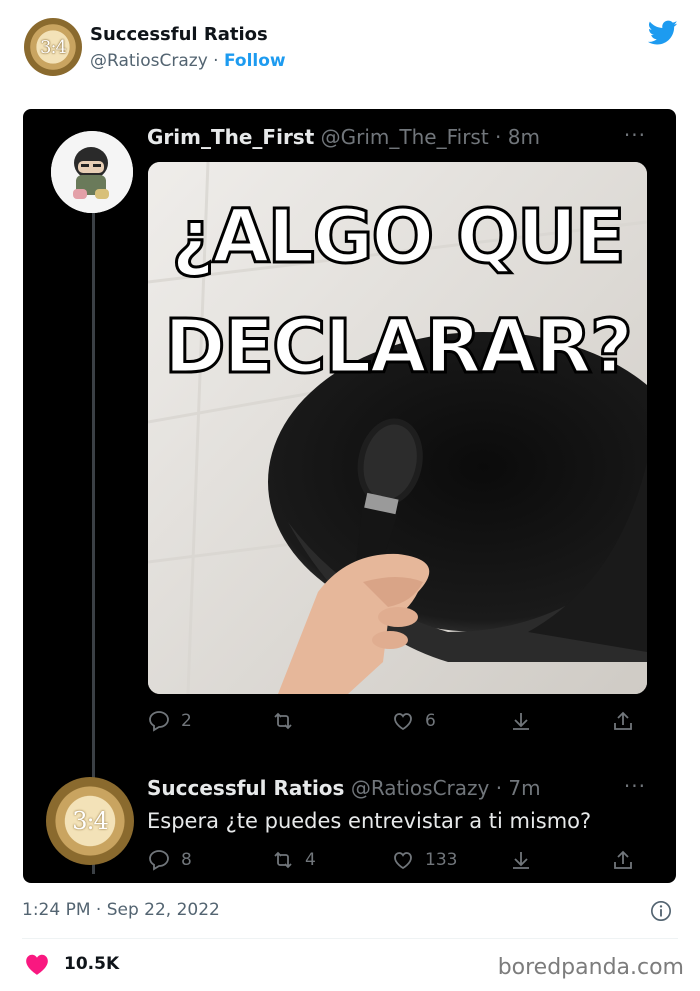 This screenshot has width=700, height=991. I want to click on tweet1-retweet-action, so click(288, 721).